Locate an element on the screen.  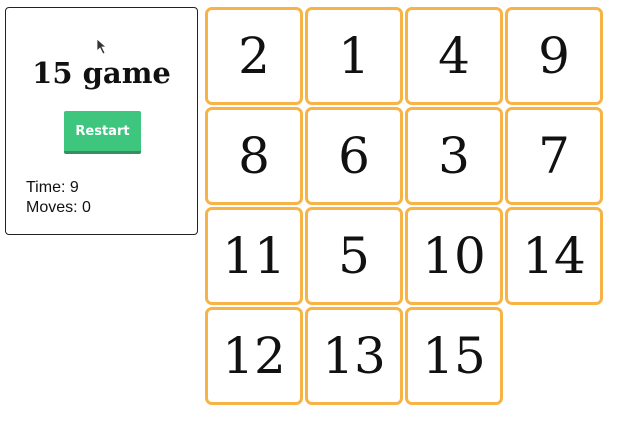
time-row: Time: 9 is located at coordinates (58, 188).